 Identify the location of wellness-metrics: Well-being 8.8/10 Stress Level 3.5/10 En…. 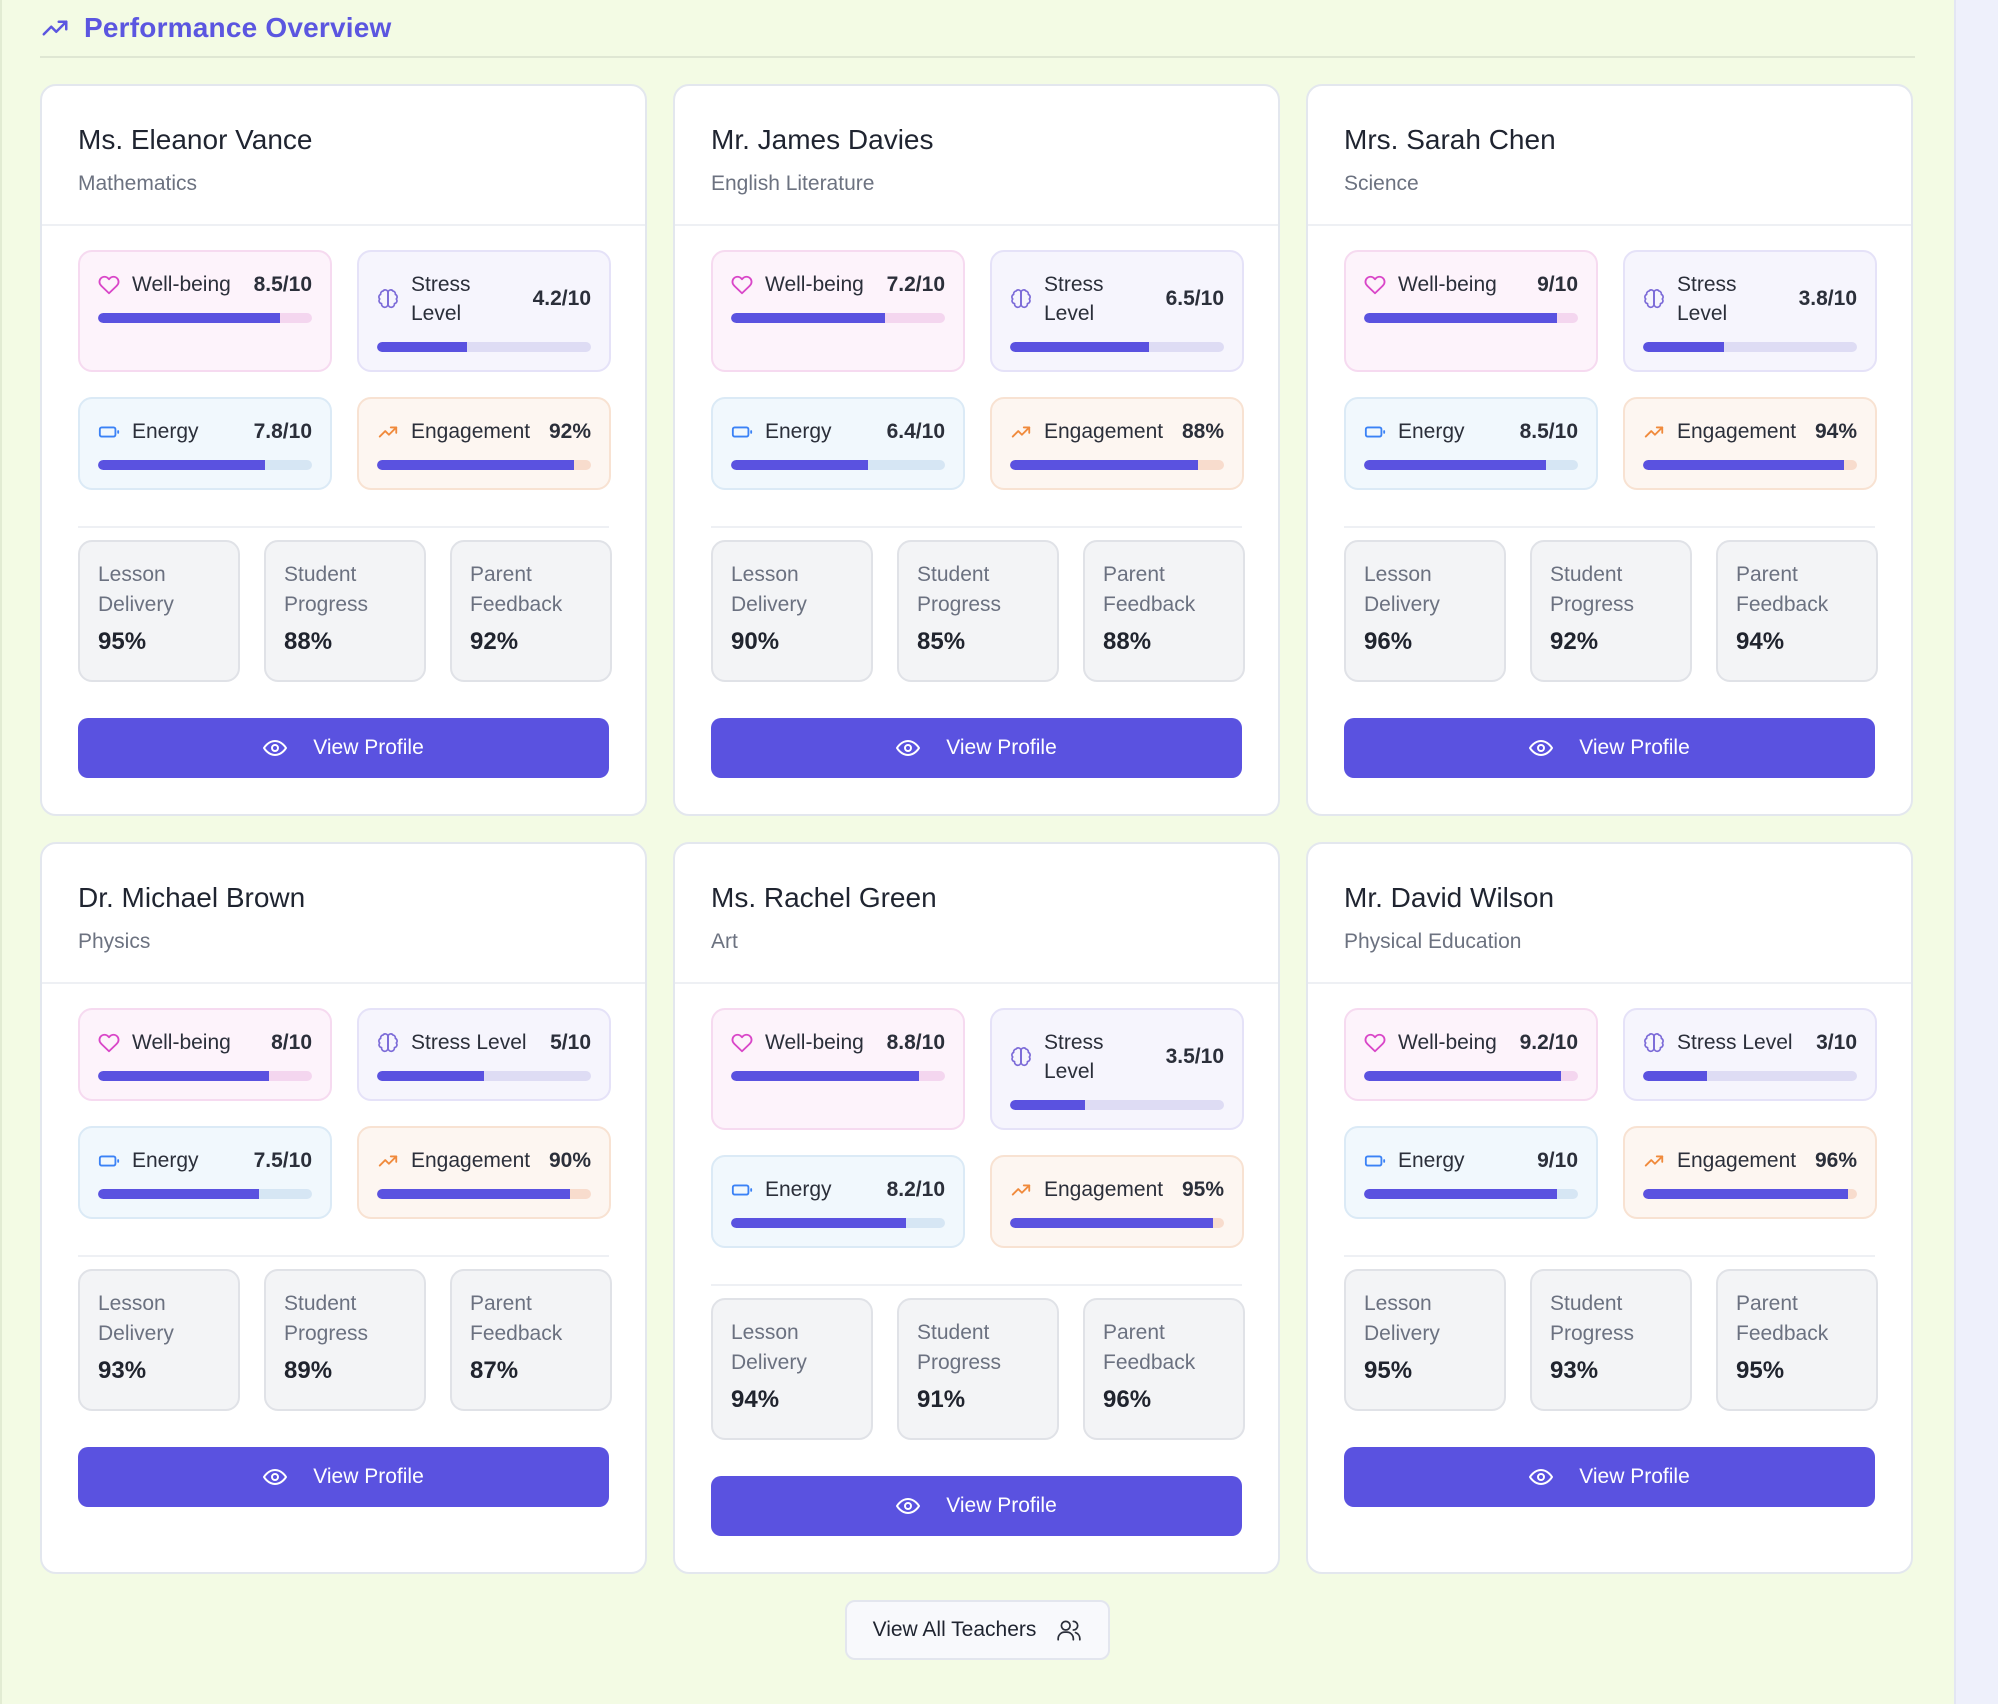
(977, 1128).